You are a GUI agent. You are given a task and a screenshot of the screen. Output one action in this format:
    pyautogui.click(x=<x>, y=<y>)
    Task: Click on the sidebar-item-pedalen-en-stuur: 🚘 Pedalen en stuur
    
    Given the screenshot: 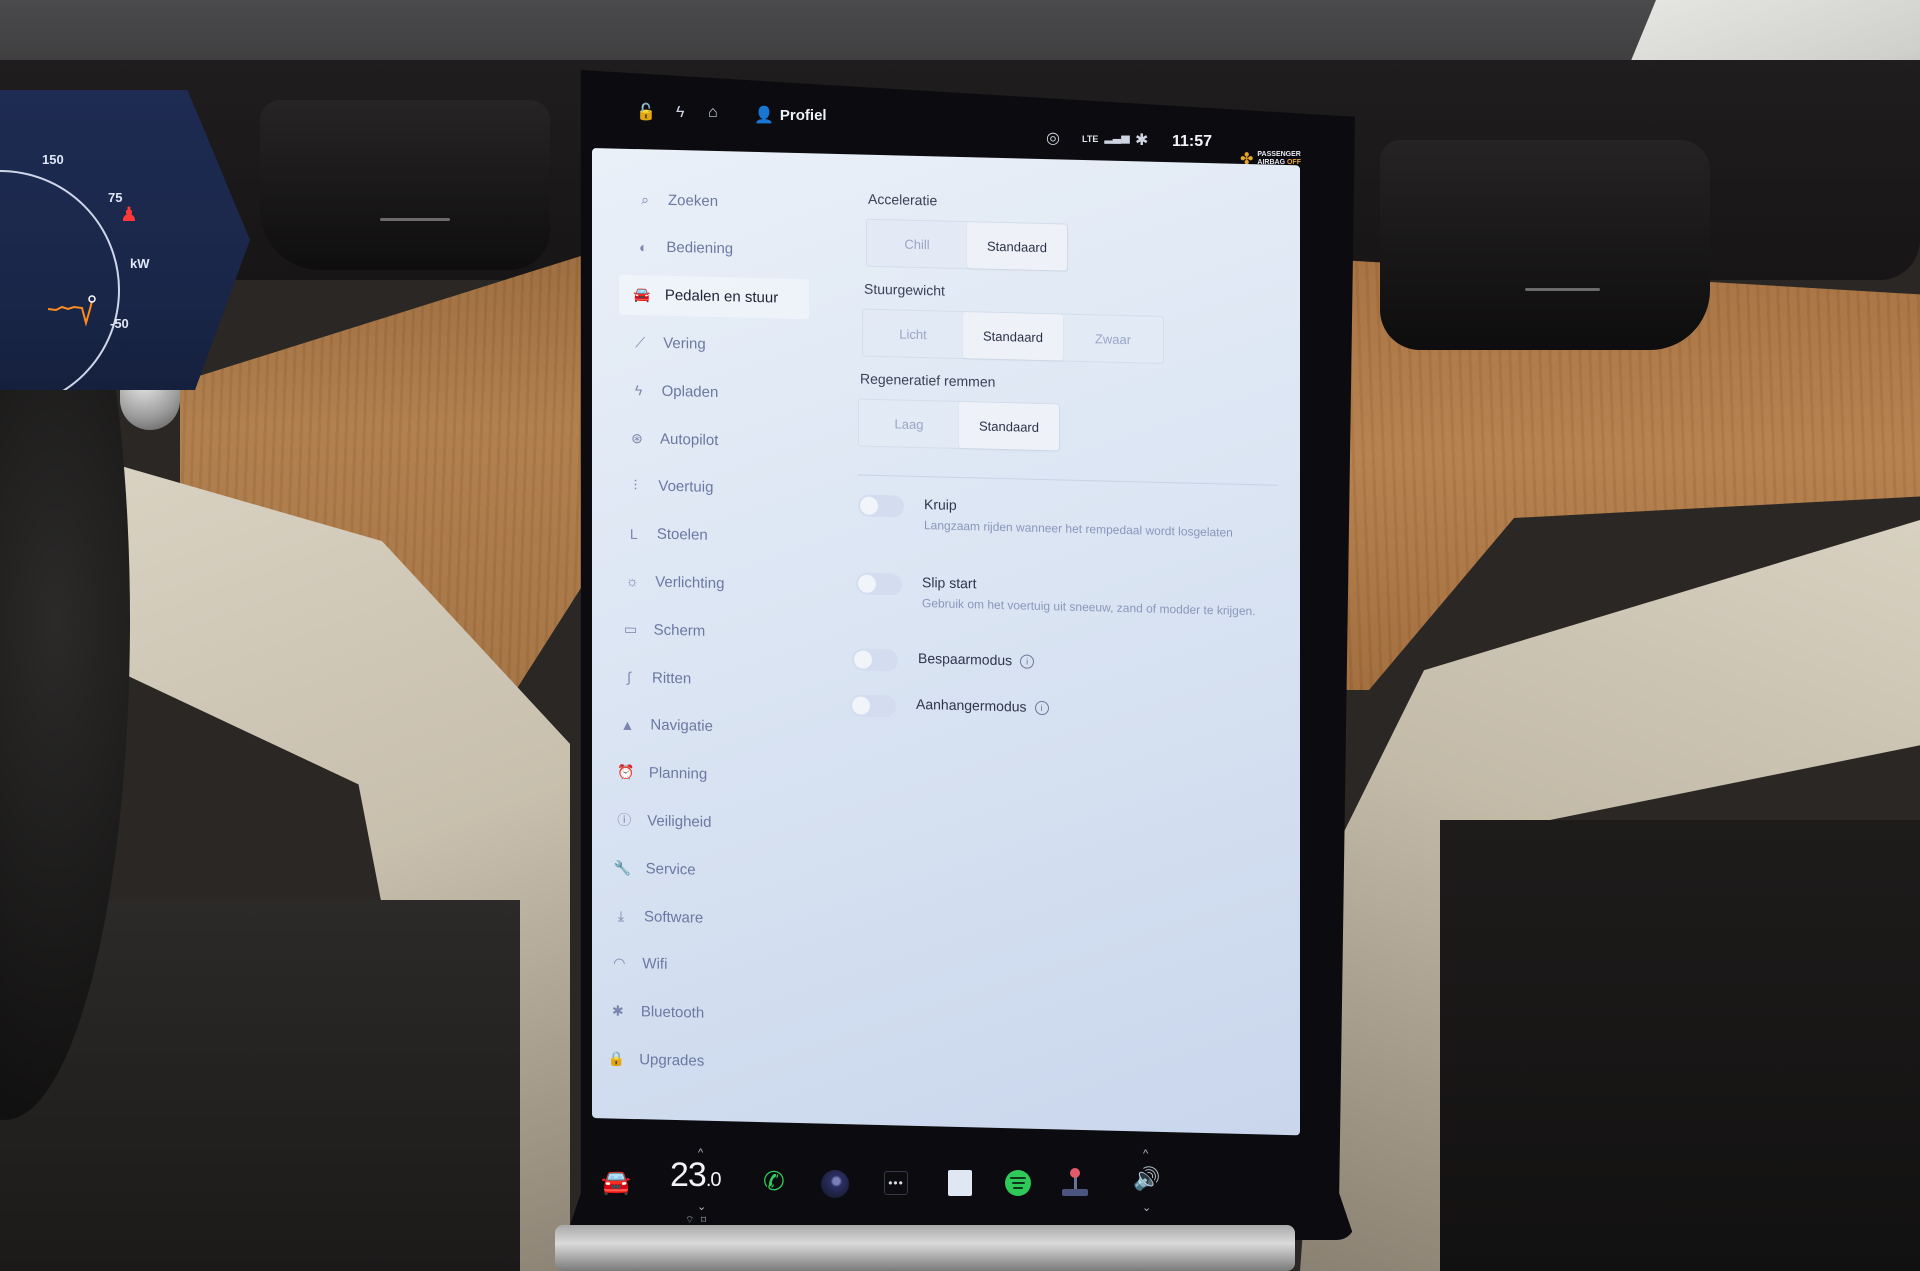 What is the action you would take?
    pyautogui.click(x=713, y=296)
    